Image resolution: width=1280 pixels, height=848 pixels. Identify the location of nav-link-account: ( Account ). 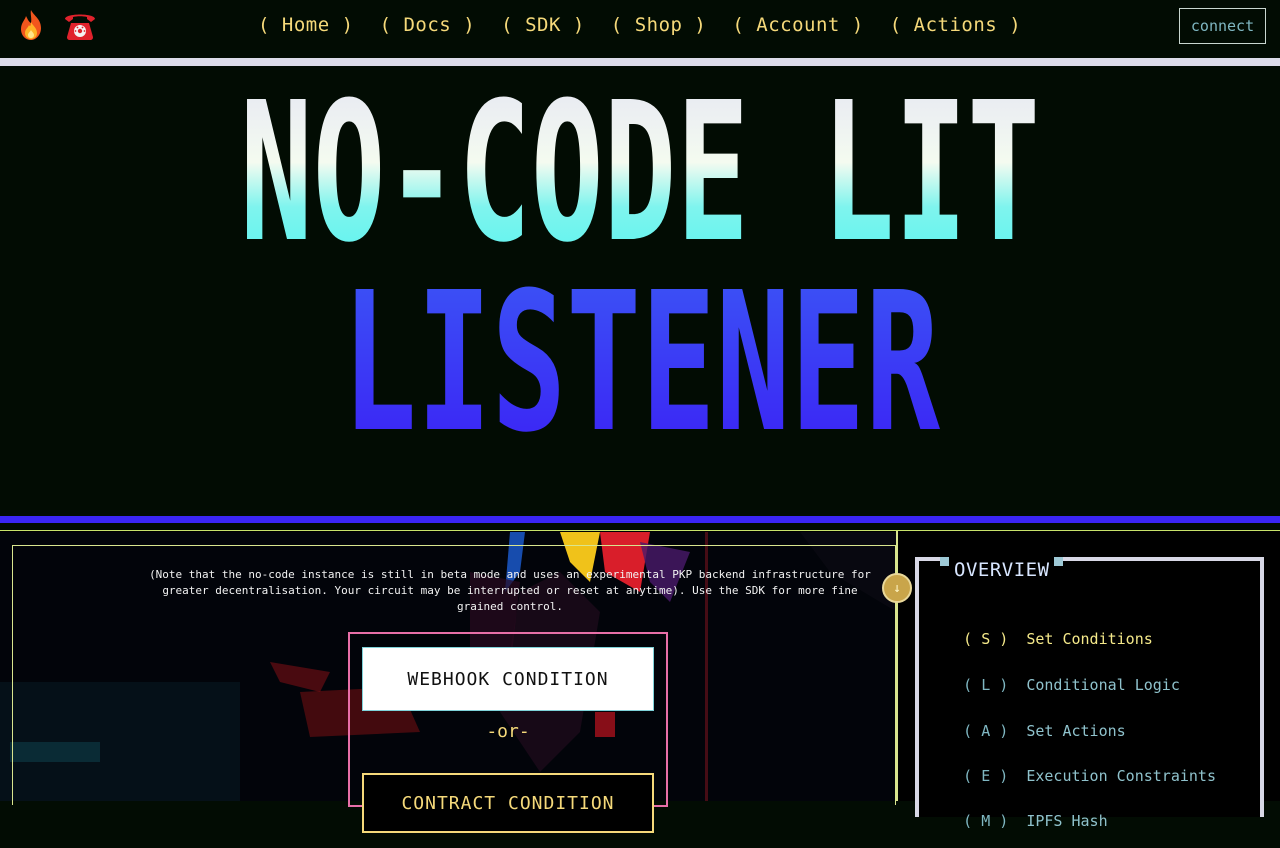
(797, 25).